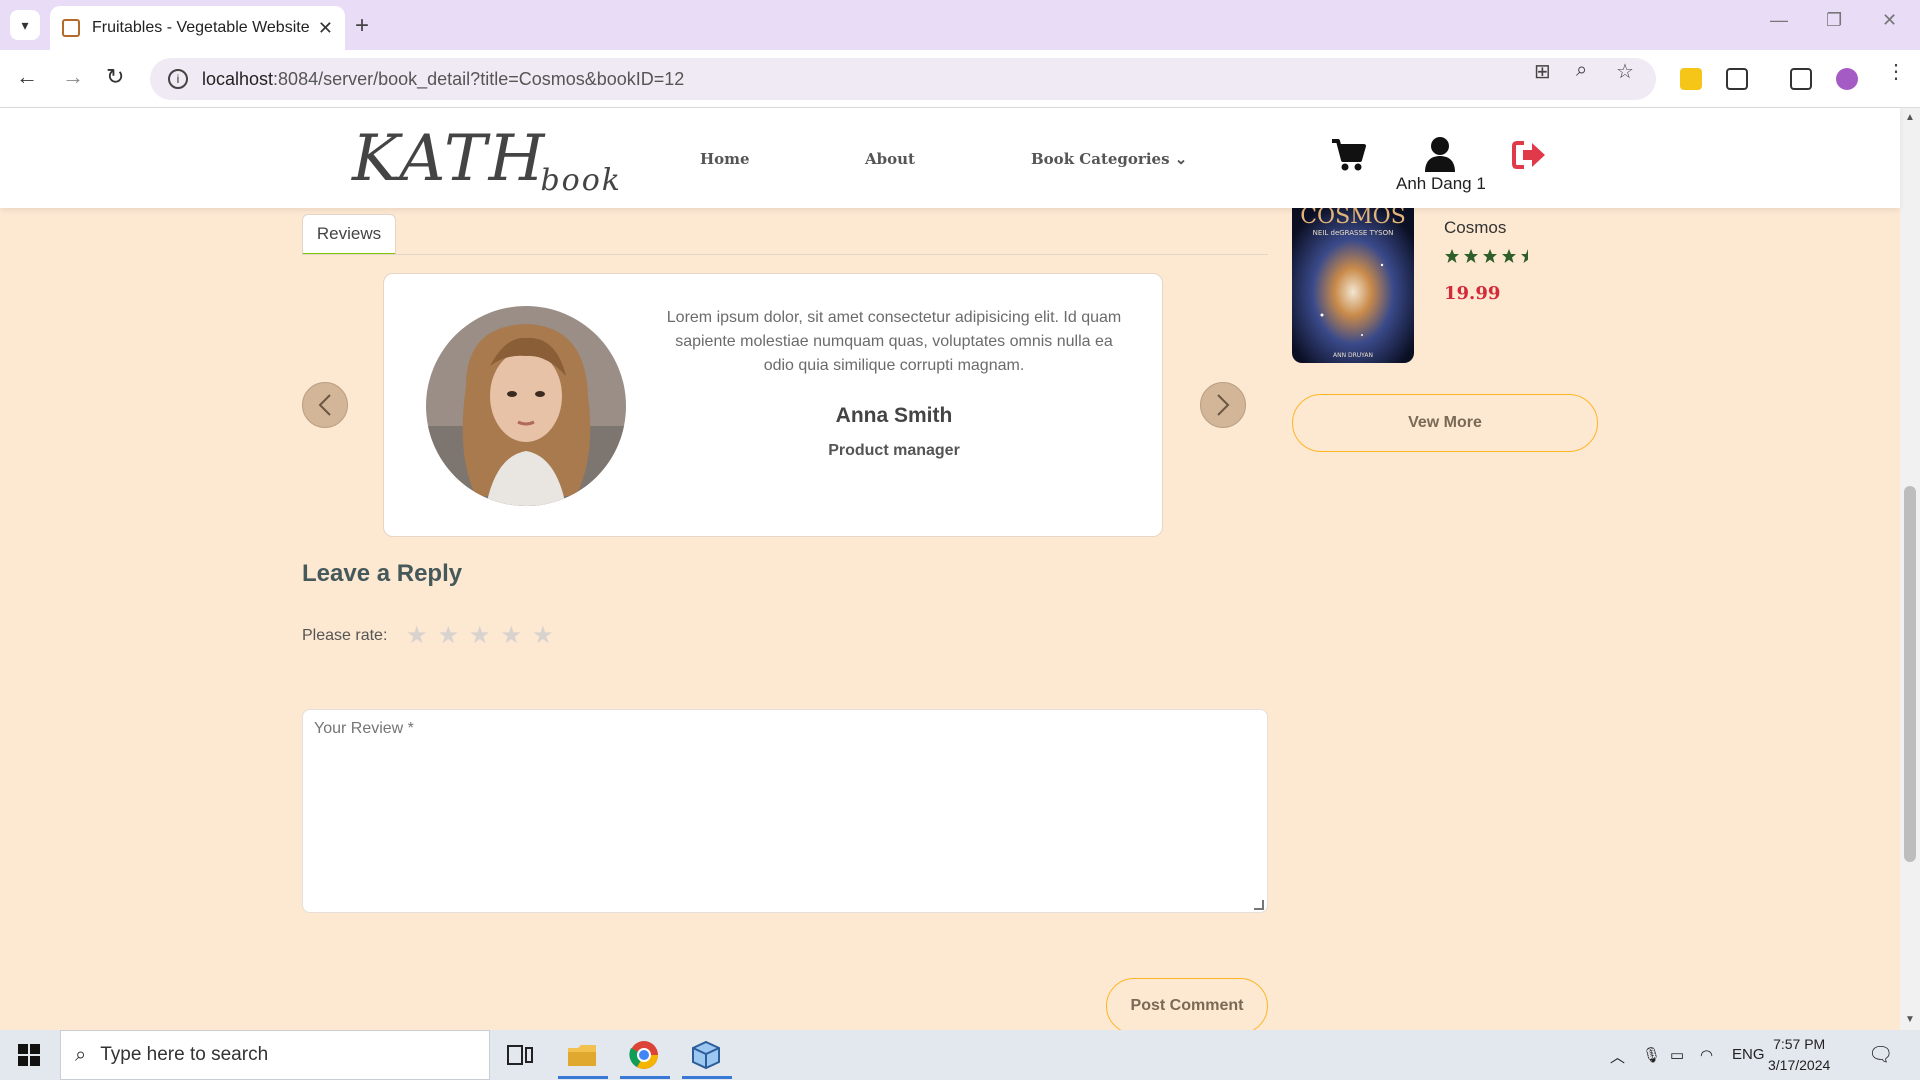 The image size is (1920, 1080). I want to click on logo-sub: book, so click(581, 180).